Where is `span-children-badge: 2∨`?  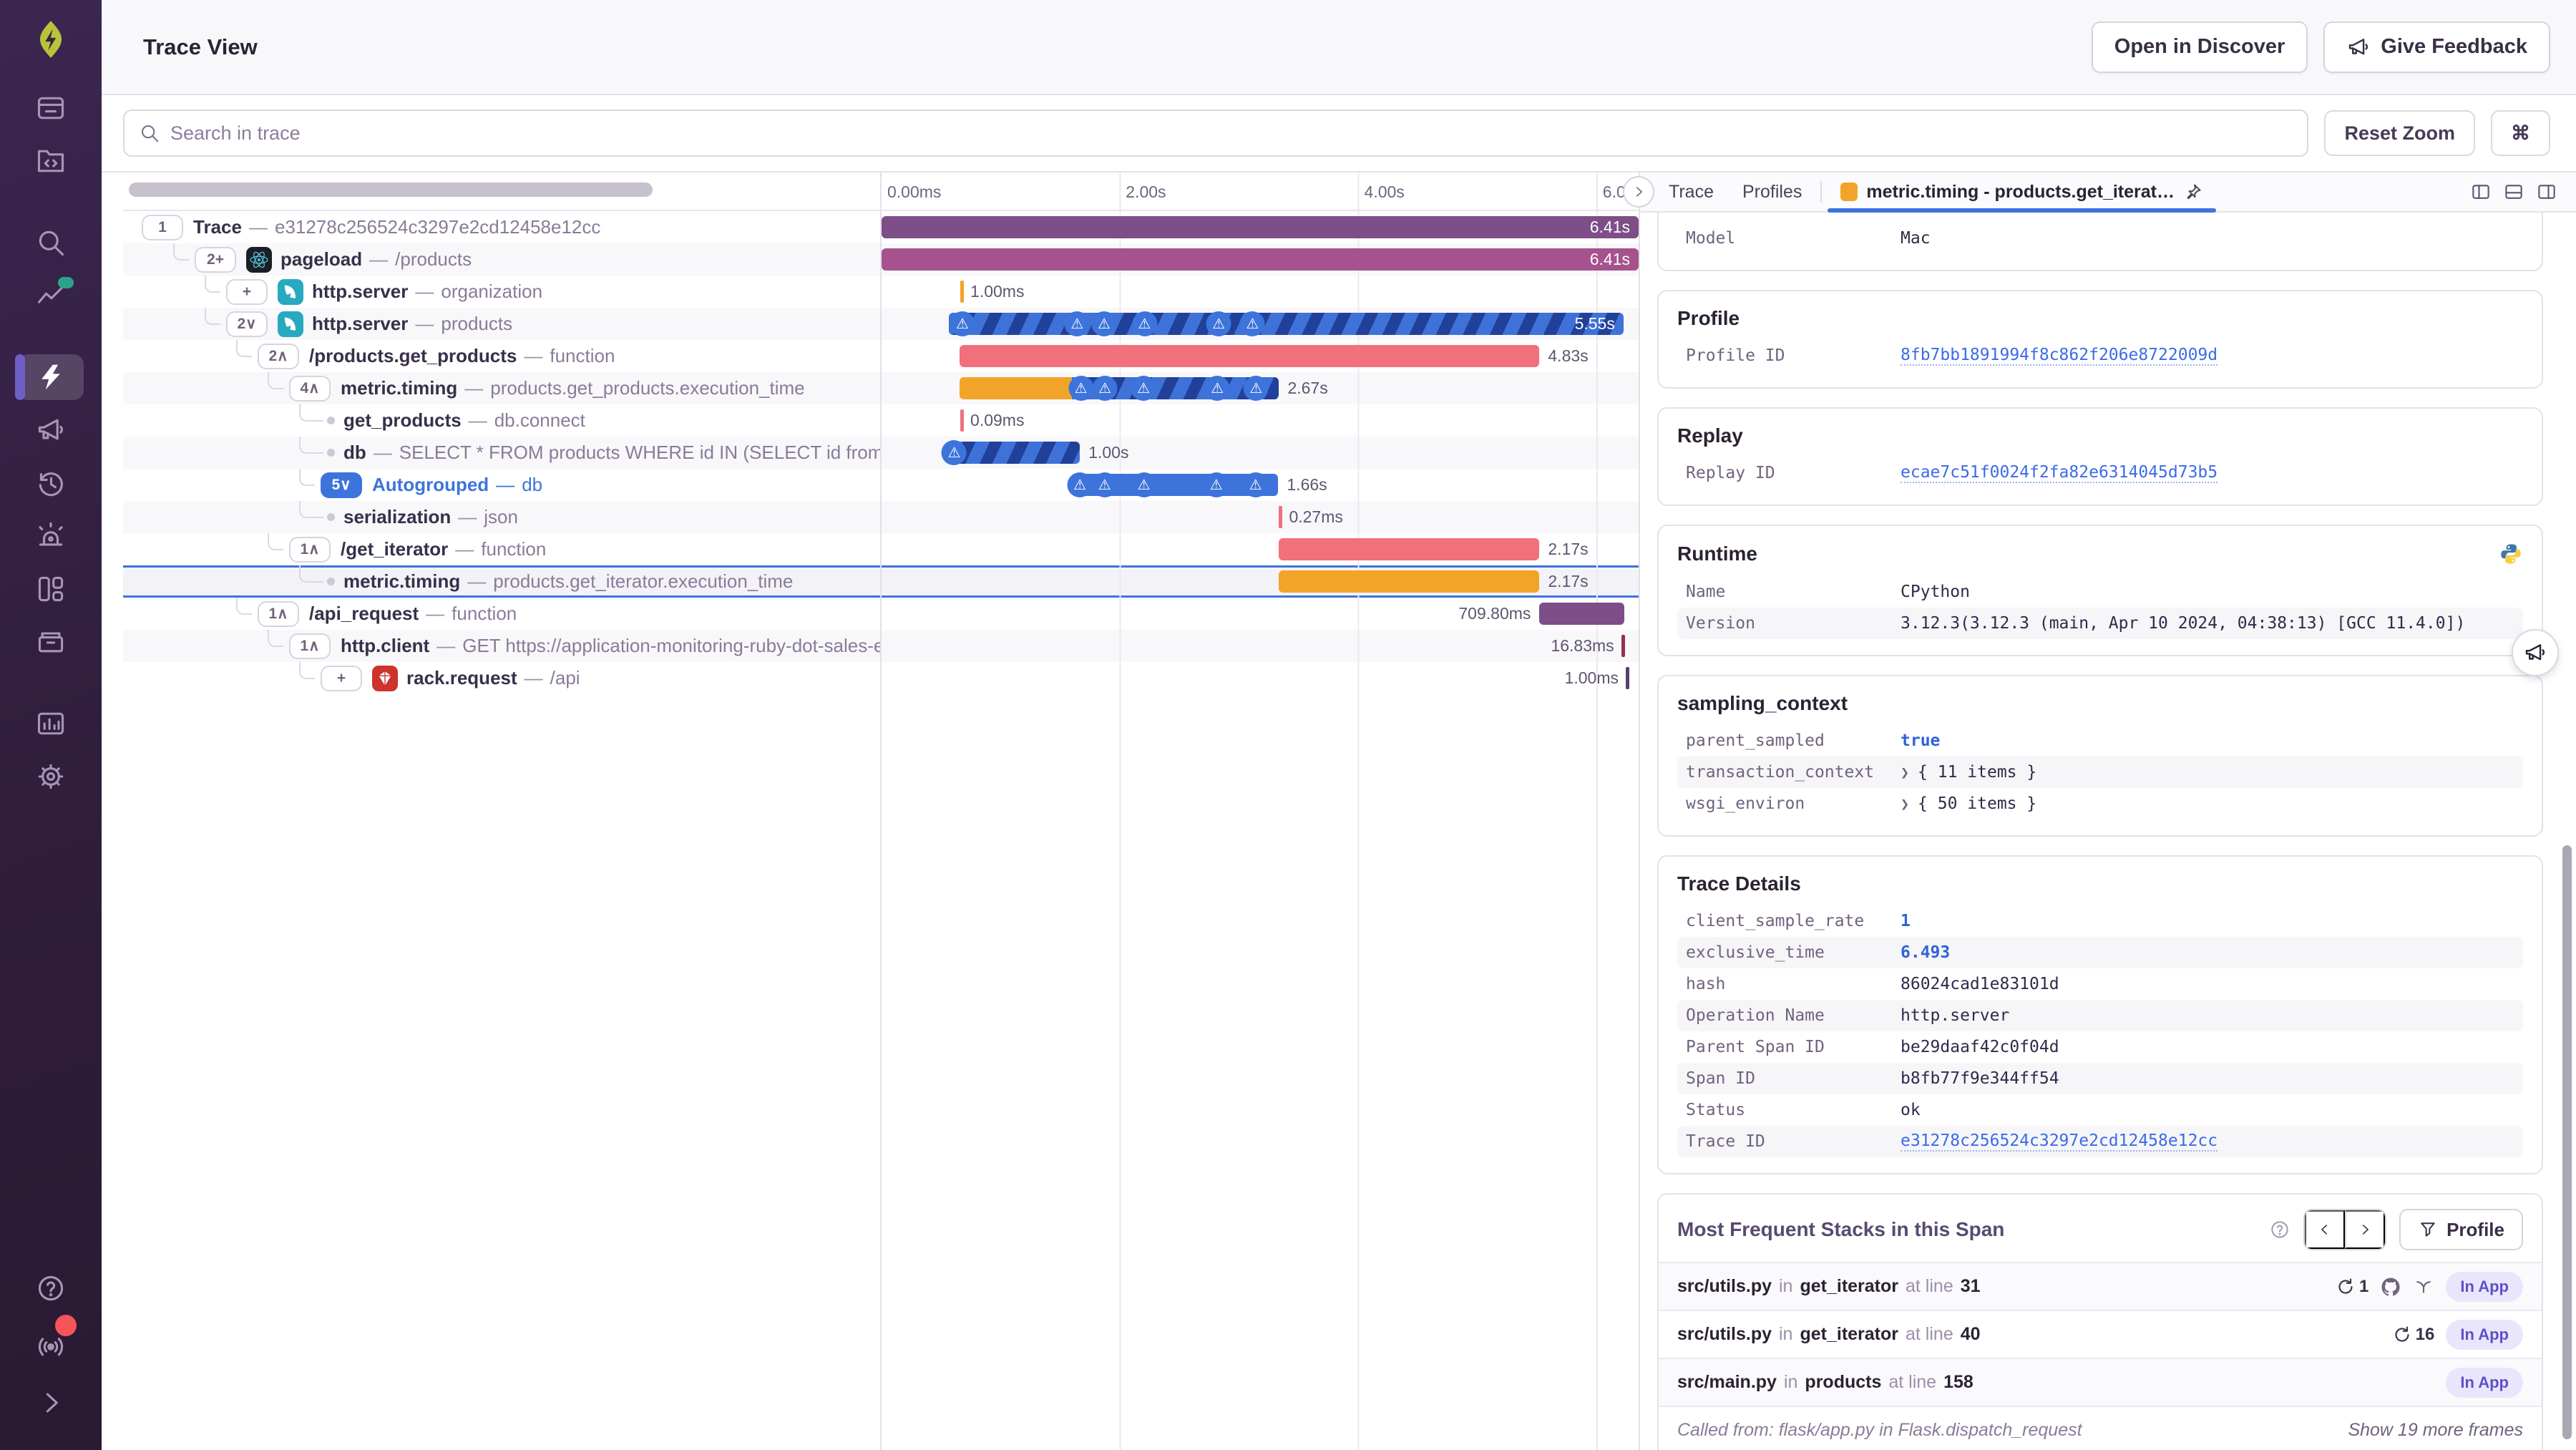 span-children-badge: 2∨ is located at coordinates (247, 324).